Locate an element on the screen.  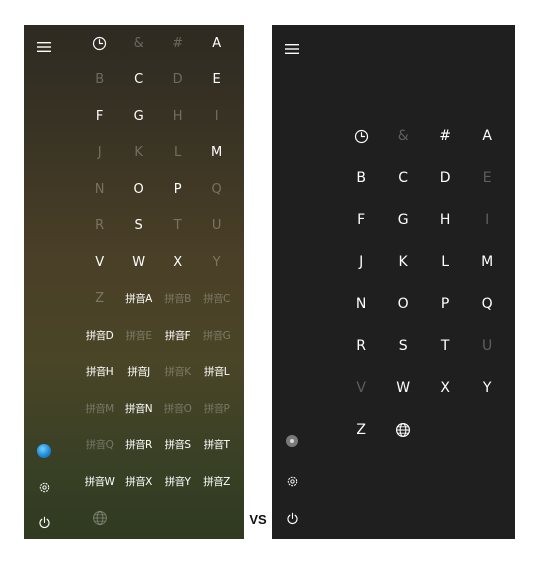
jump-letter-pinyin-p: 拼音P is located at coordinates (216, 408).